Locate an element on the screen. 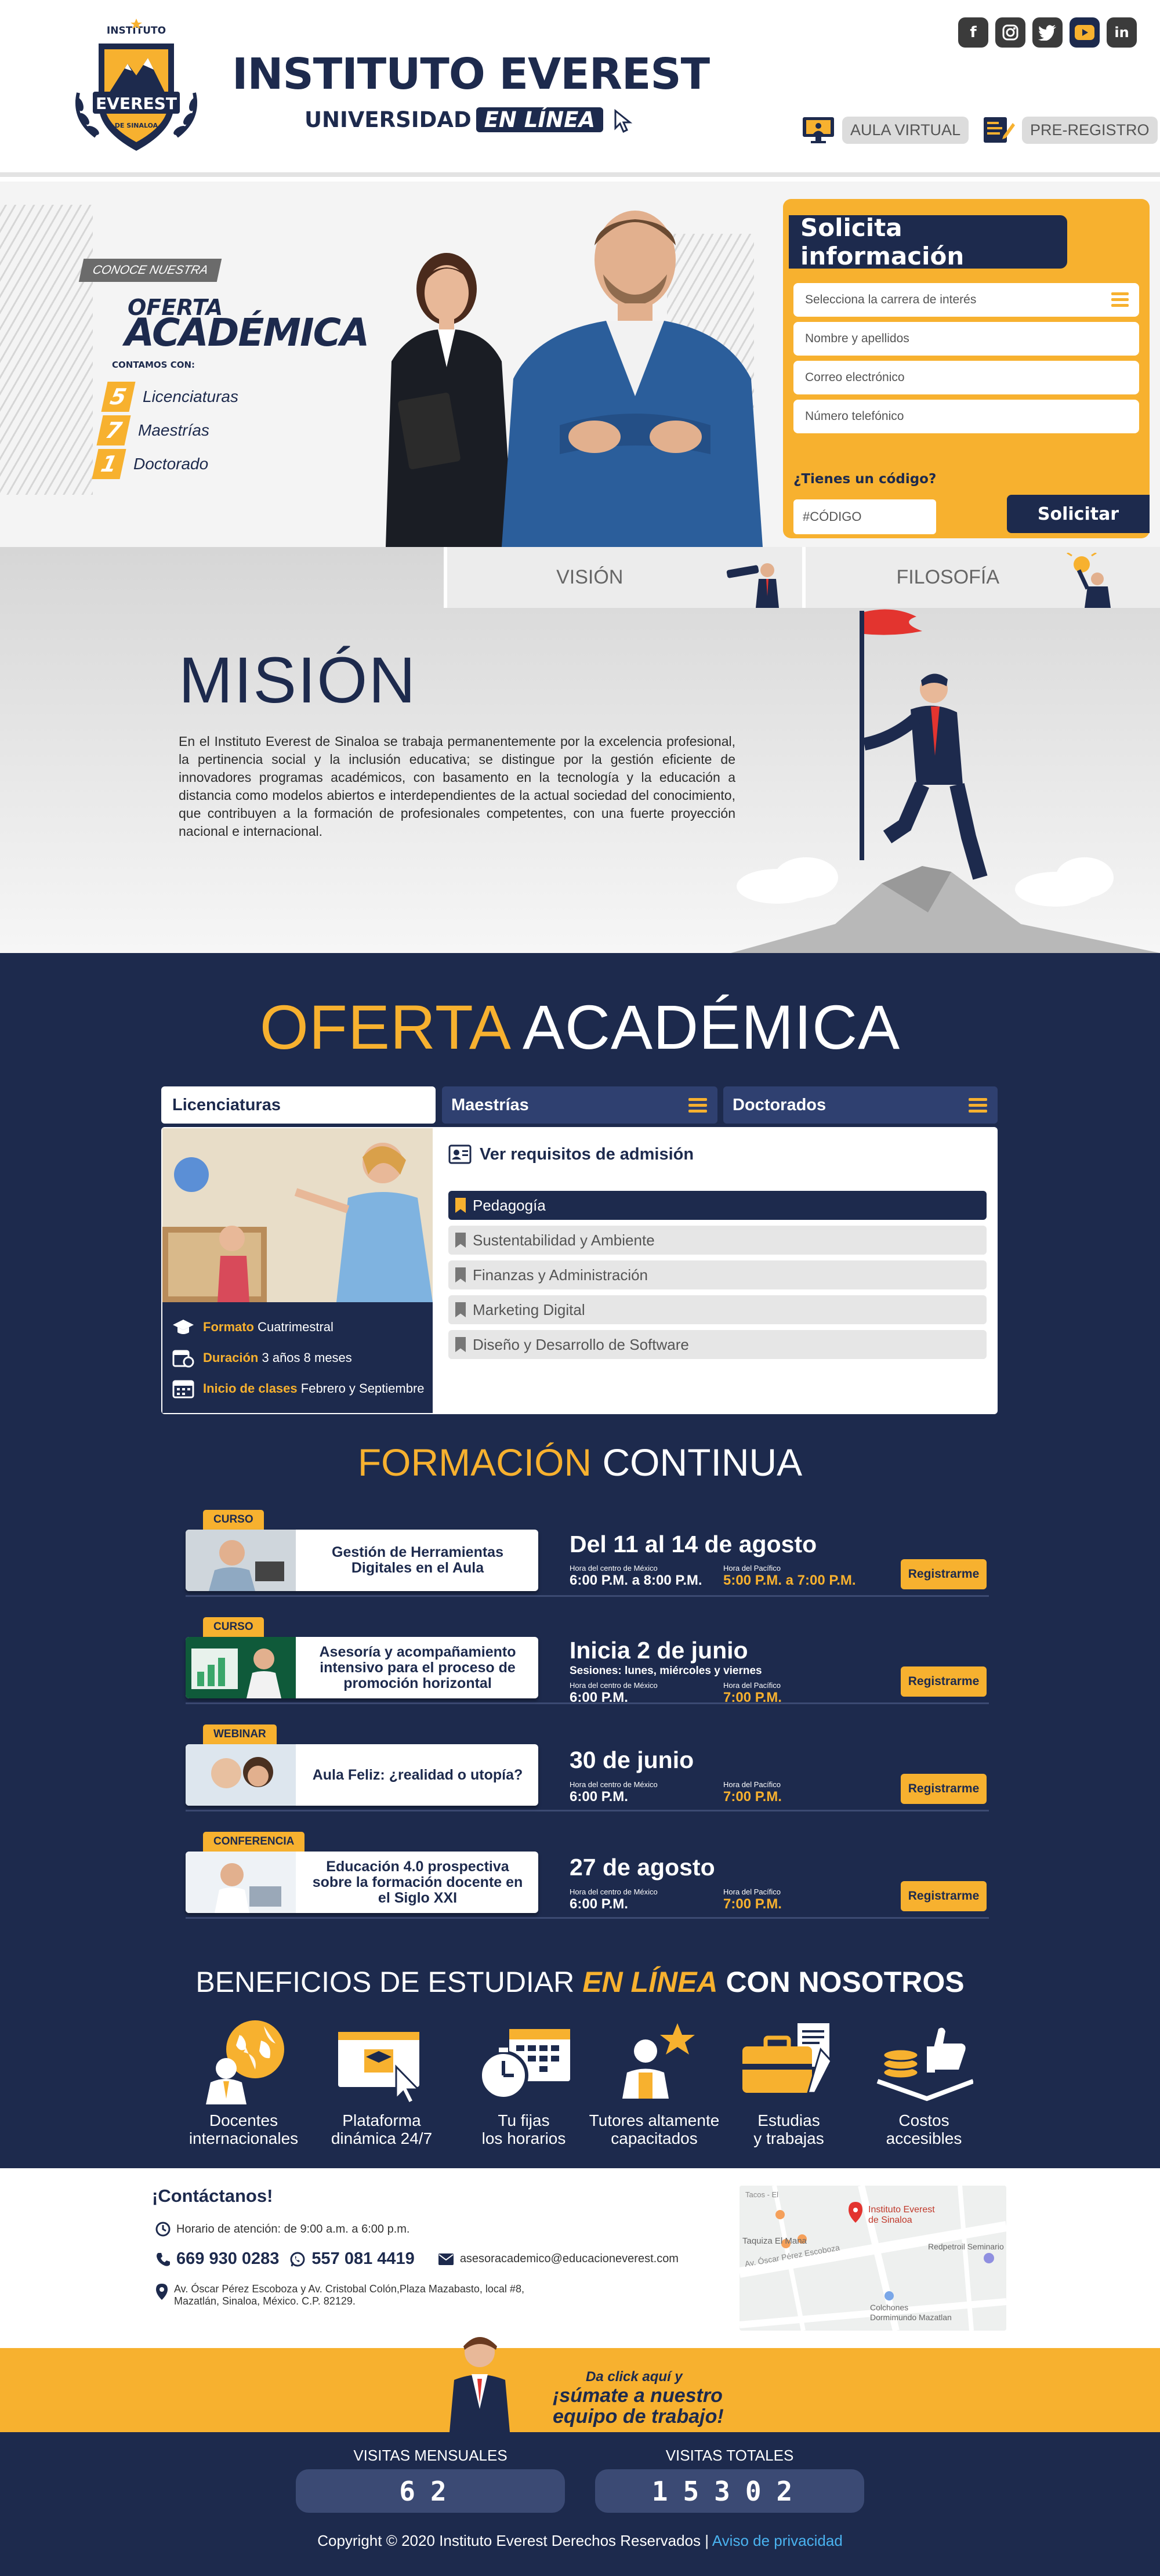 The width and height of the screenshot is (1160, 2576). privacy-link: Aviso de privacidad is located at coordinates (777, 2540).